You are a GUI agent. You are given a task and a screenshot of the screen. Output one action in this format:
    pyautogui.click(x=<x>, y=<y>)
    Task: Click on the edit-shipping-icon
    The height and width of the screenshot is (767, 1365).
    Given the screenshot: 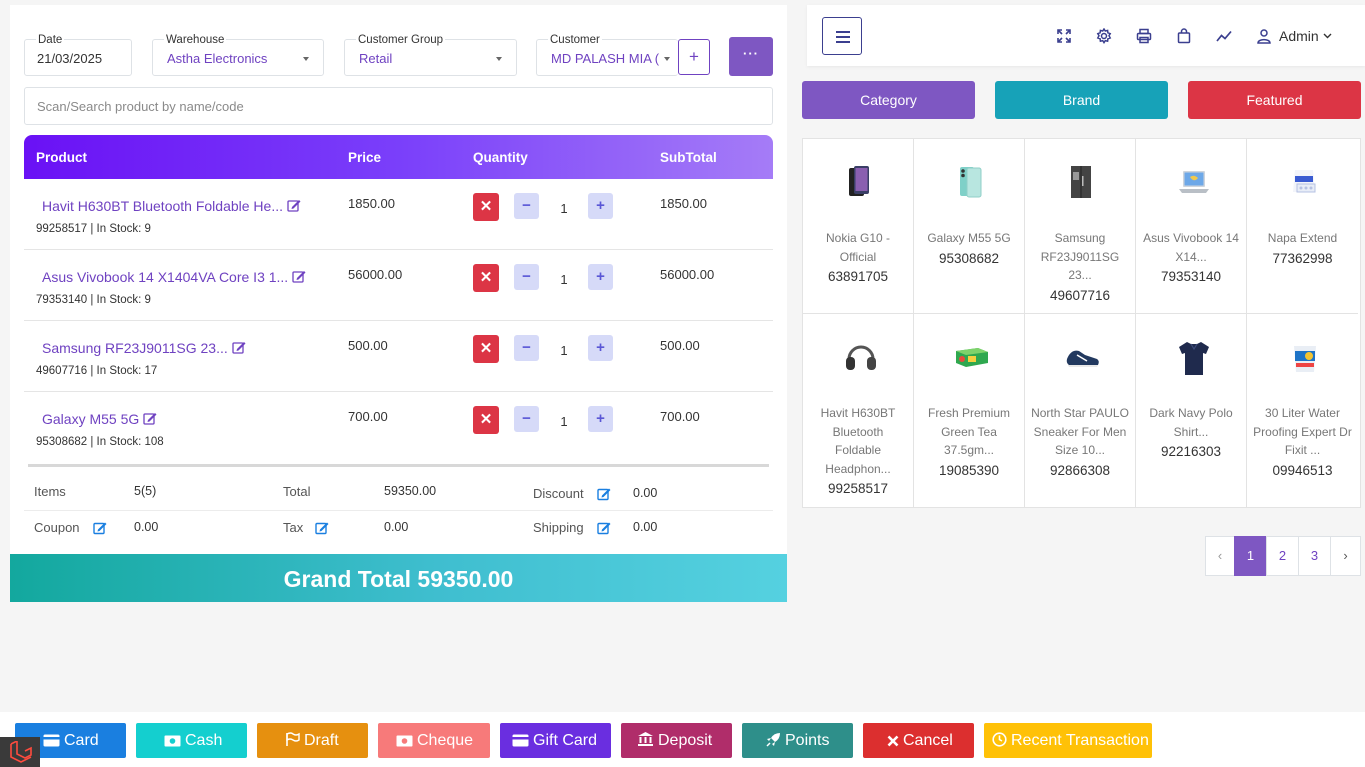 What is the action you would take?
    pyautogui.click(x=604, y=528)
    